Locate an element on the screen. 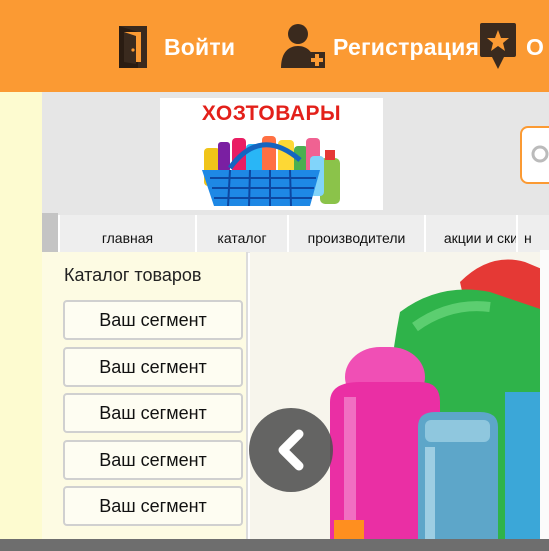 This screenshot has width=549, height=551. tab-home-label: главная is located at coordinates (127, 238).